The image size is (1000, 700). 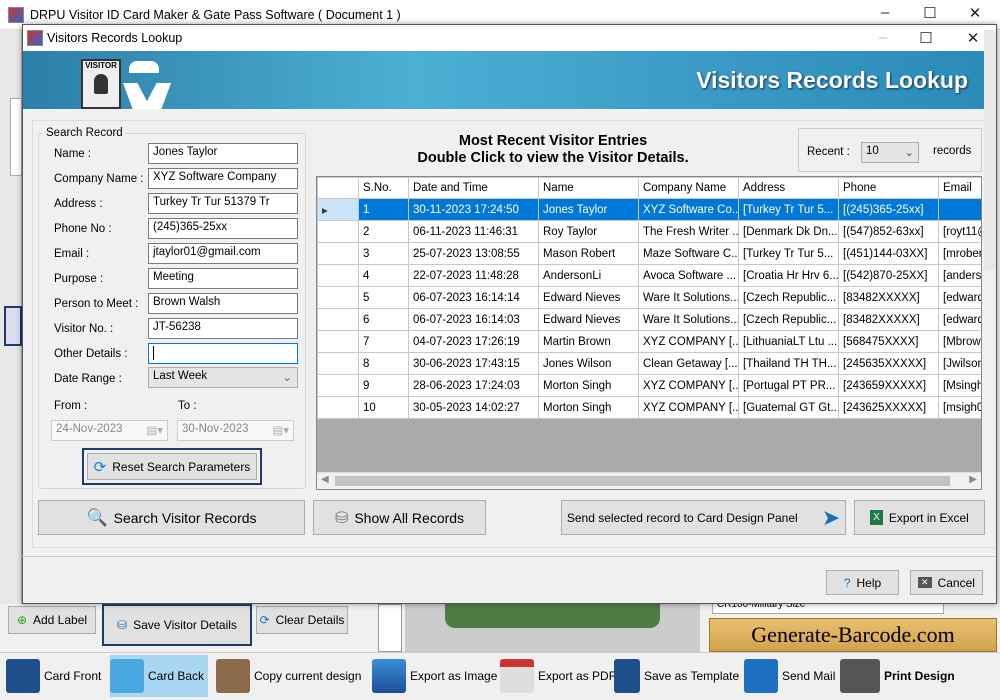 What do you see at coordinates (223, 203) in the screenshot?
I see `field-input: Turkey Tr Tur 51379 Tr` at bounding box center [223, 203].